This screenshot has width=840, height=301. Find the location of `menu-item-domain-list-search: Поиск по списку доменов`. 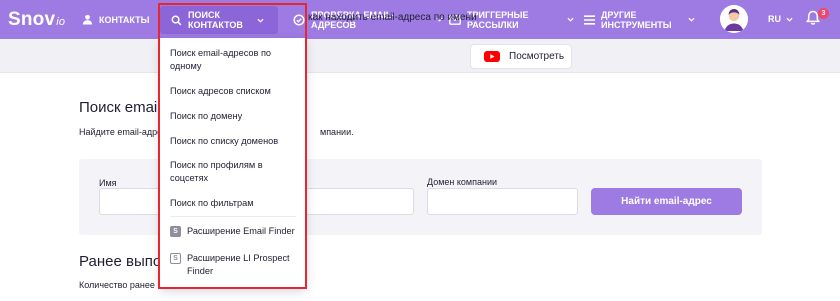

menu-item-domain-list-search: Поиск по списку доменов is located at coordinates (234, 141).